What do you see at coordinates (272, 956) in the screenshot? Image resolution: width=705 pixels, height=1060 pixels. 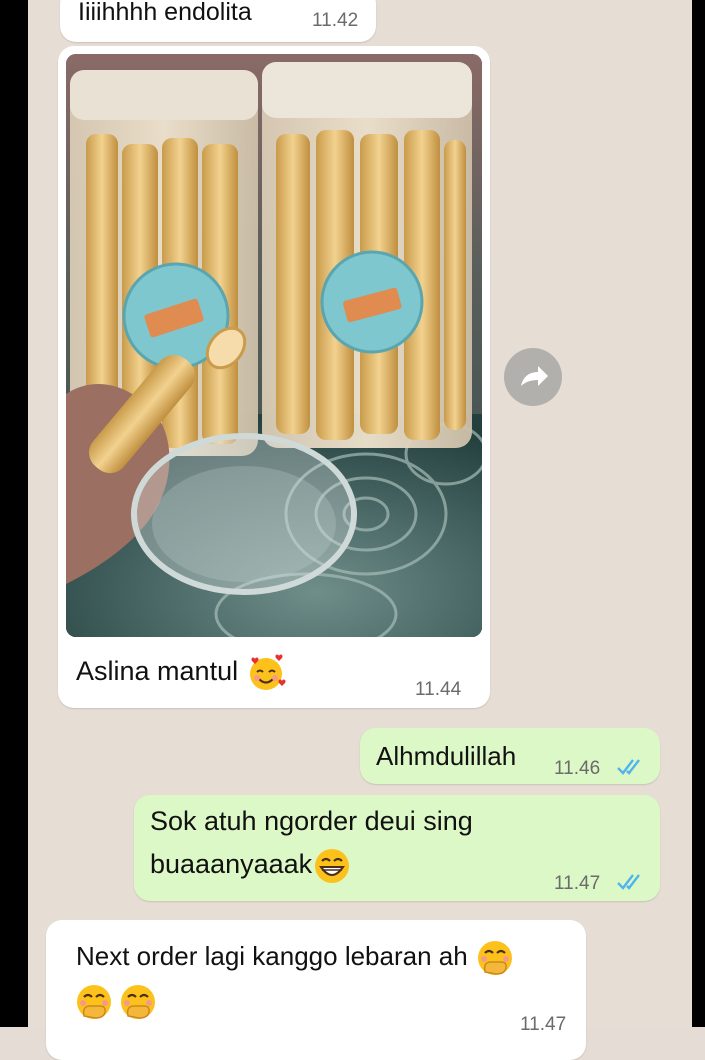 I see `message-text: Next order lagi kanggo lebaran ah` at bounding box center [272, 956].